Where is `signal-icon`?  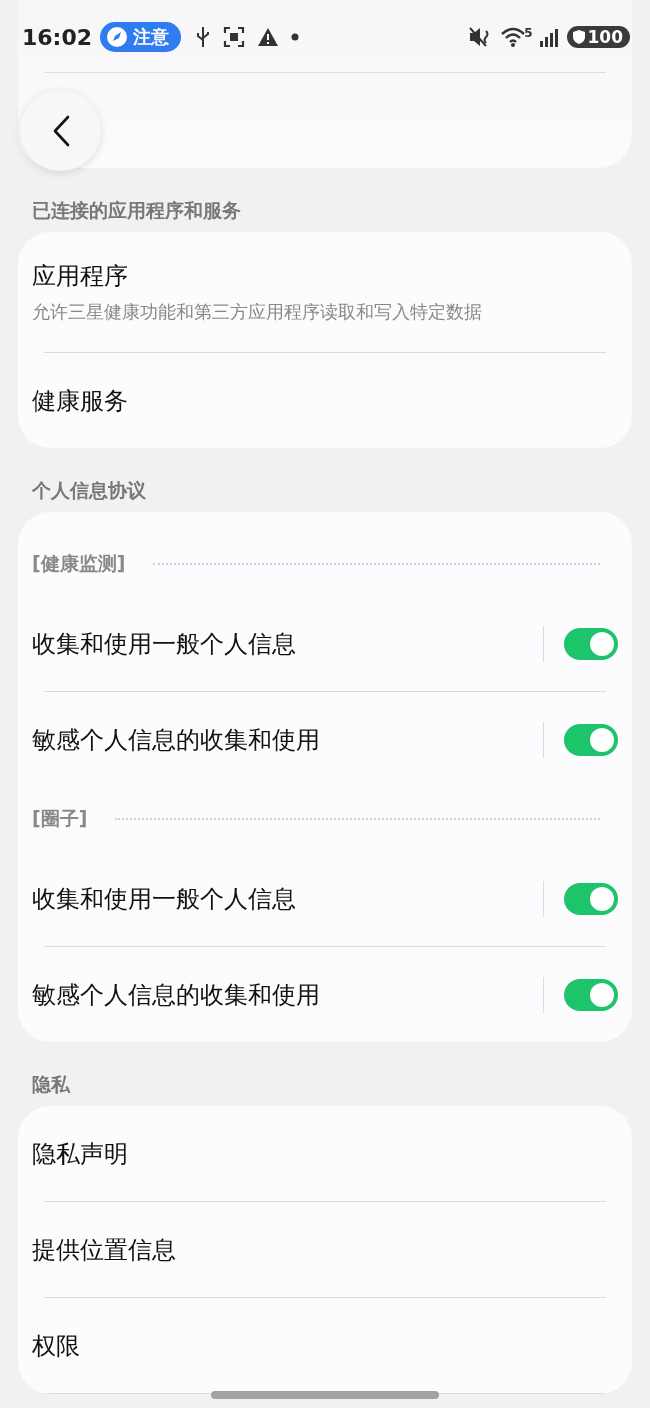 signal-icon is located at coordinates (549, 37).